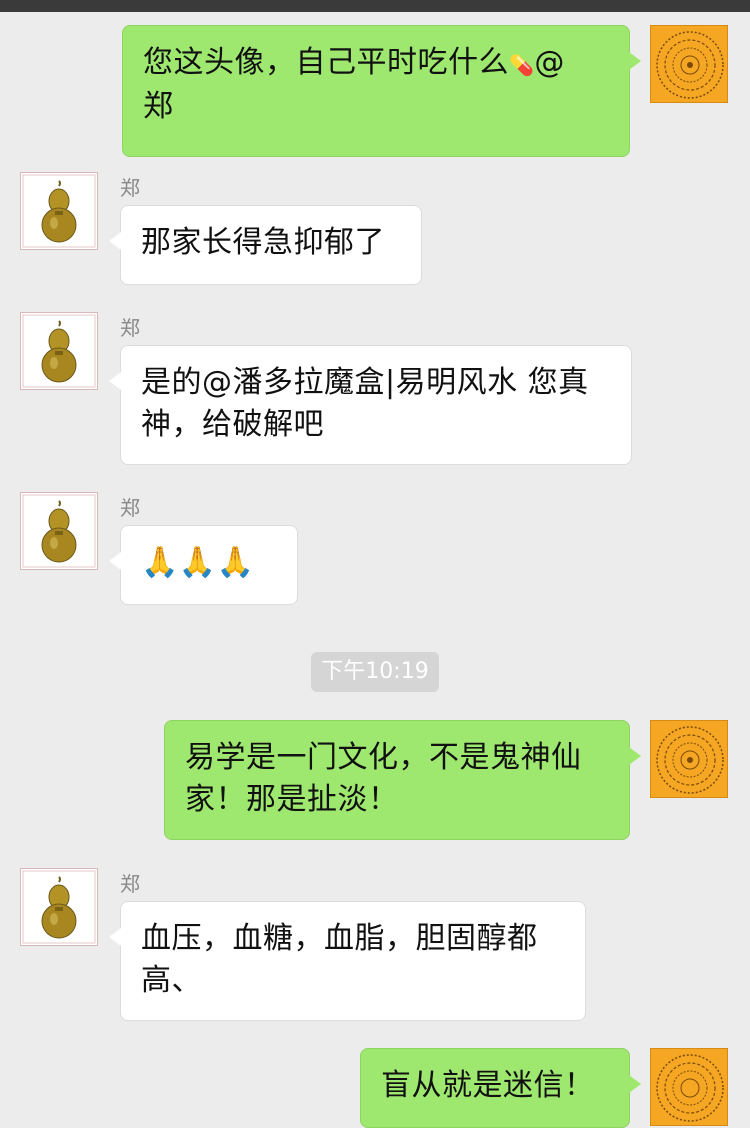 The image size is (750, 1128). Describe the element at coordinates (339, 938) in the screenshot. I see `message-text-line: 血压，血糖，血脂，胆固醇都` at that location.